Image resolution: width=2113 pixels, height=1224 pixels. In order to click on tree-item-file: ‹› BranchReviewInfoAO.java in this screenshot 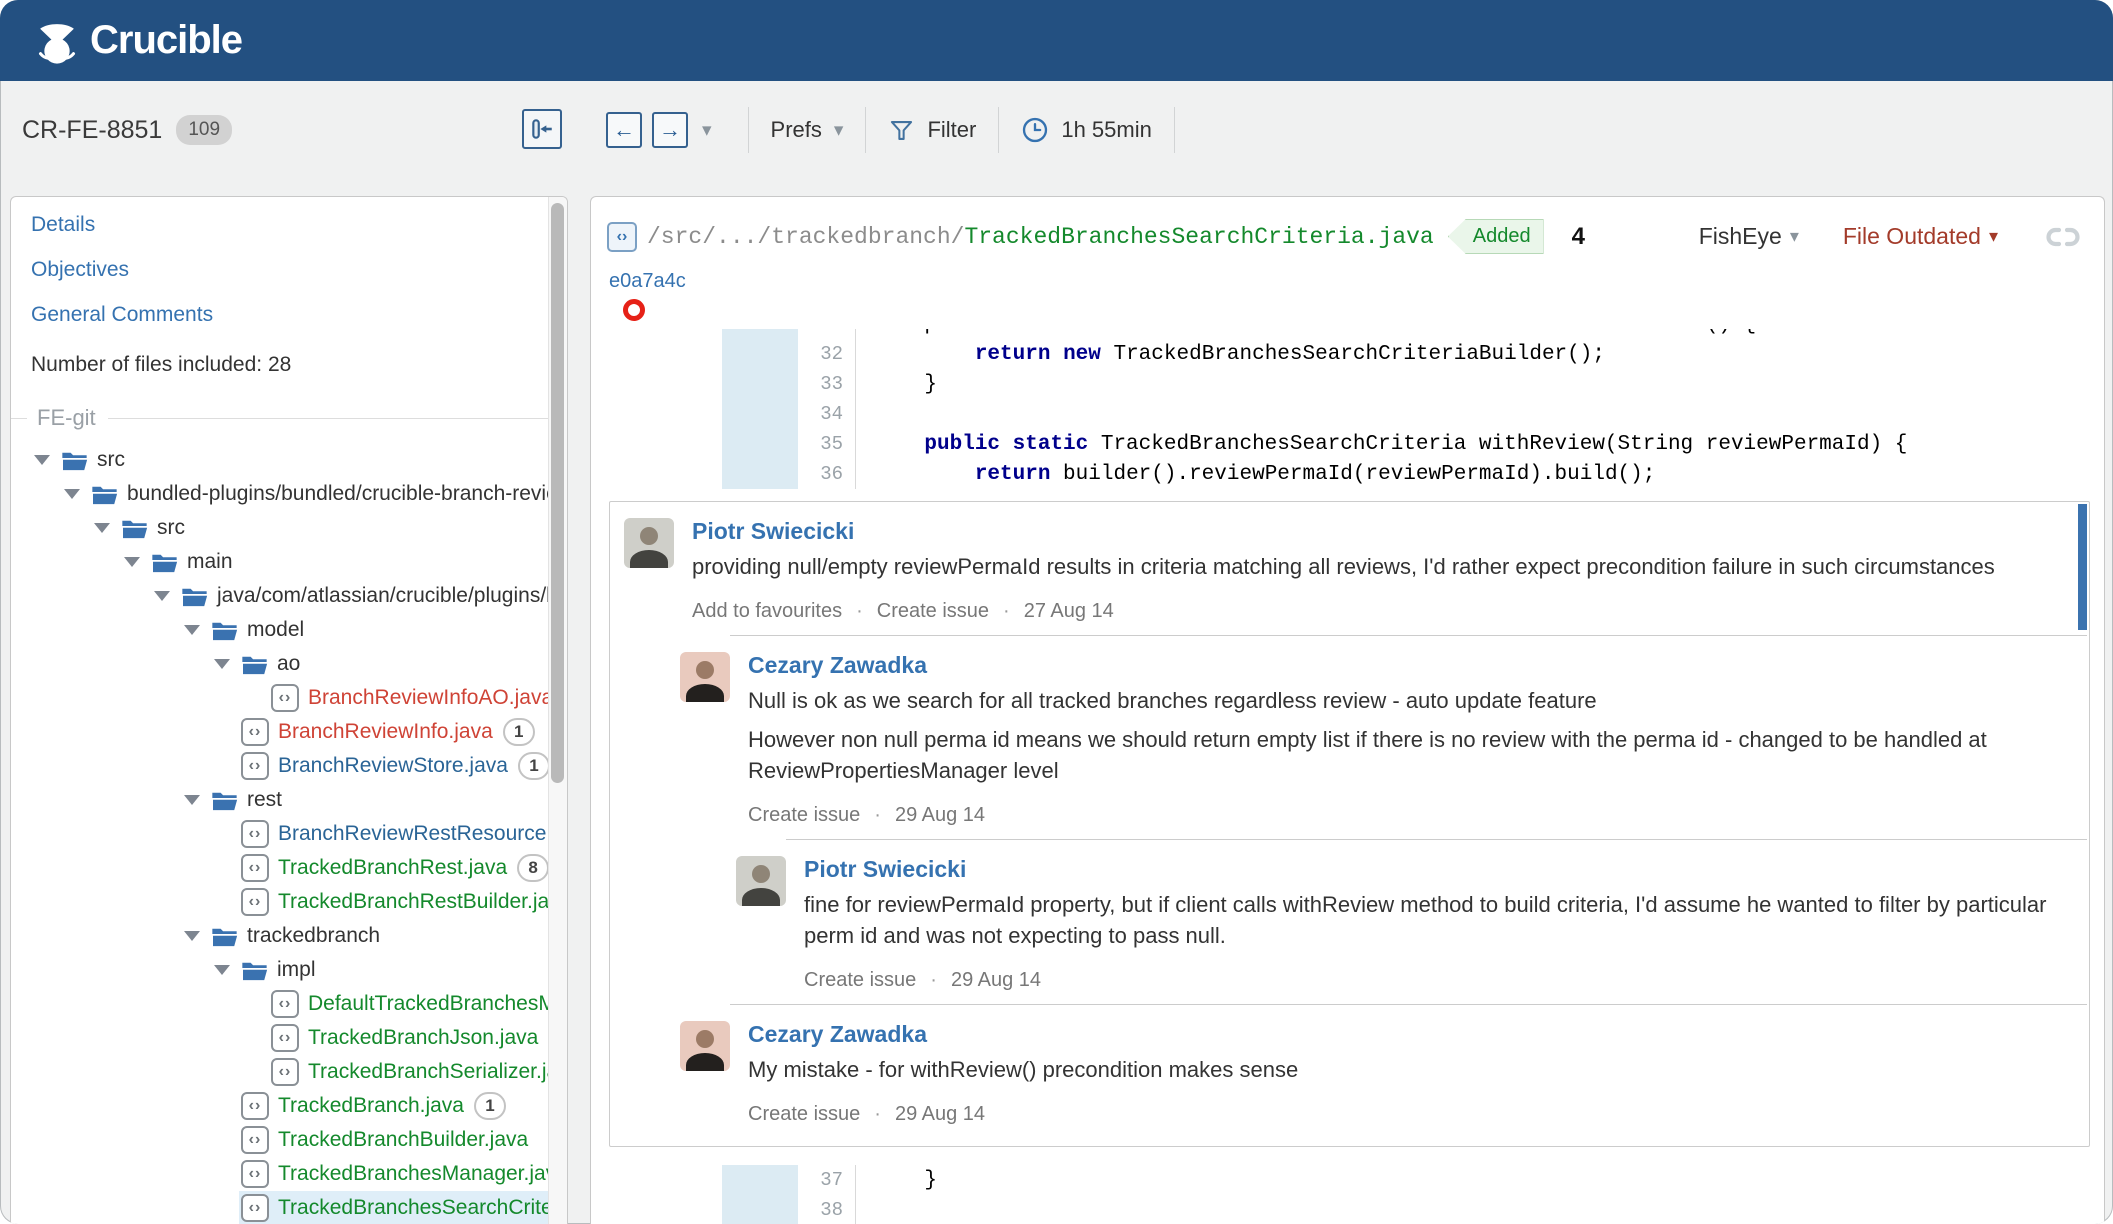, I will do `click(299, 698)`.